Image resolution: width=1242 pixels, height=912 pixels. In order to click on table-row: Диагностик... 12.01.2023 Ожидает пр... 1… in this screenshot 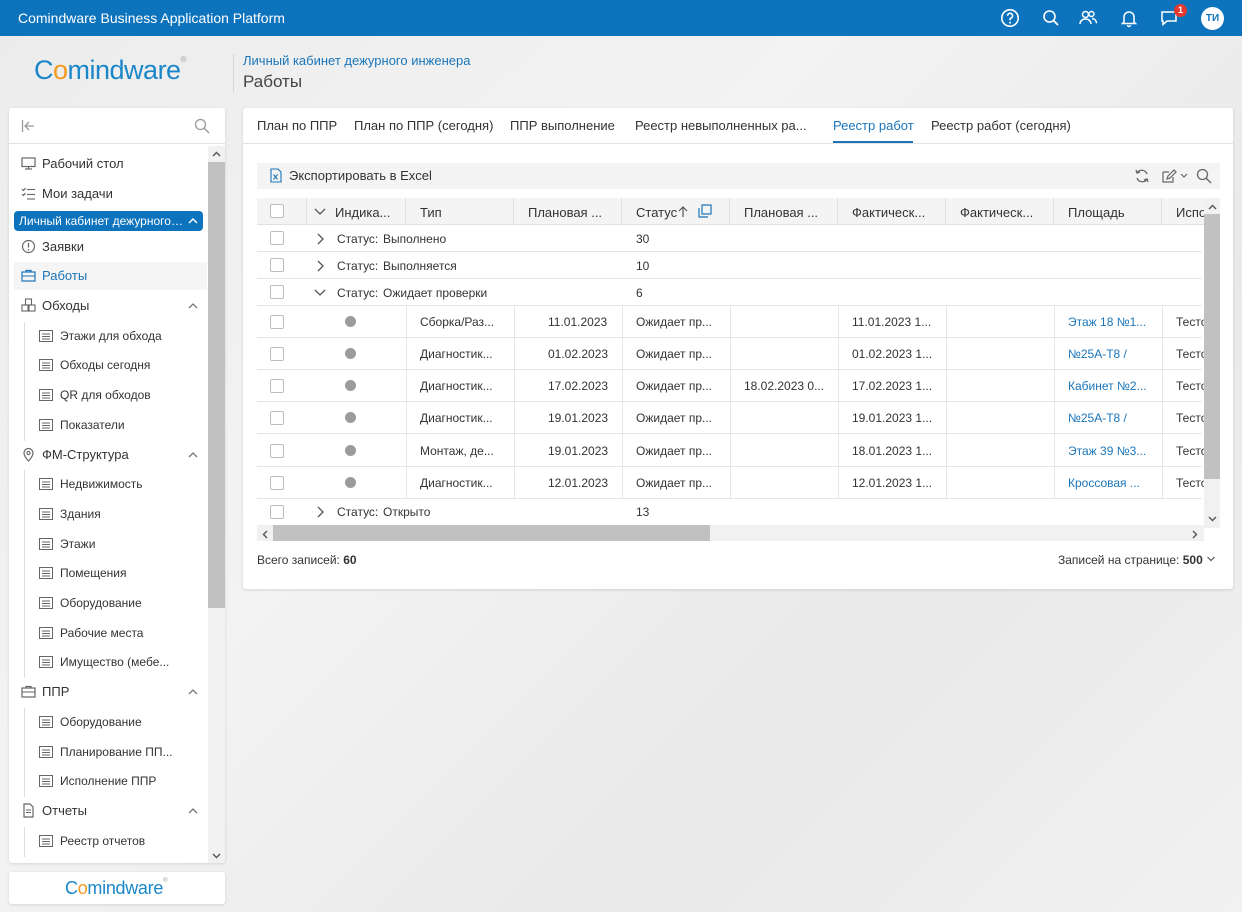, I will do `click(732, 483)`.